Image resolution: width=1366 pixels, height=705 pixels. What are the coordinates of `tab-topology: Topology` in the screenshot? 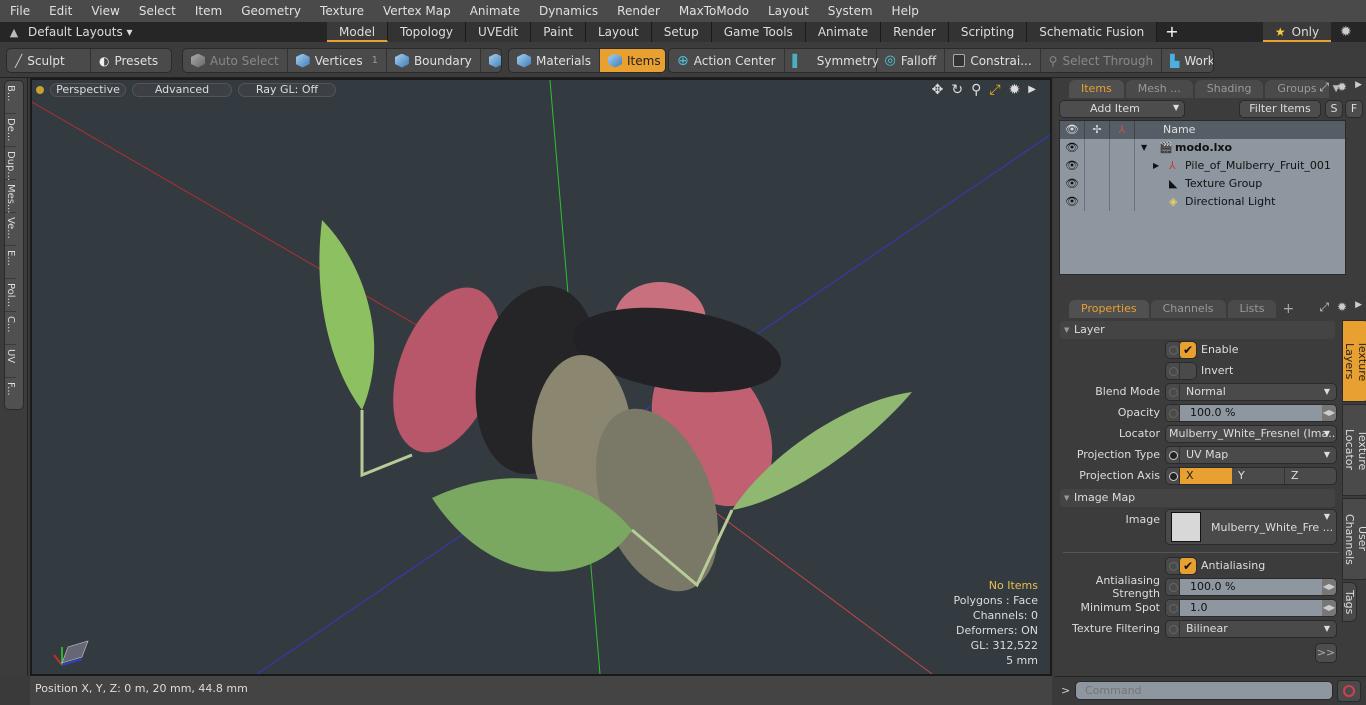 It's located at (427, 32).